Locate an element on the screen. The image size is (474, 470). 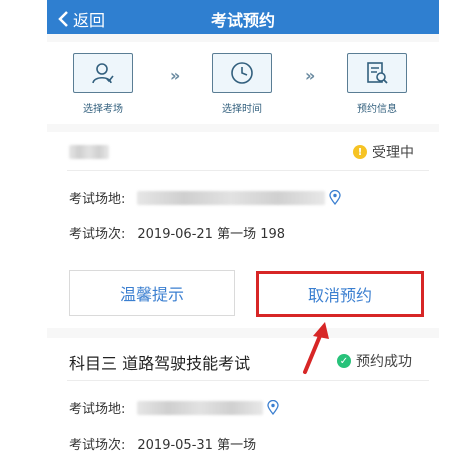
clock-icon is located at coordinates (242, 73).